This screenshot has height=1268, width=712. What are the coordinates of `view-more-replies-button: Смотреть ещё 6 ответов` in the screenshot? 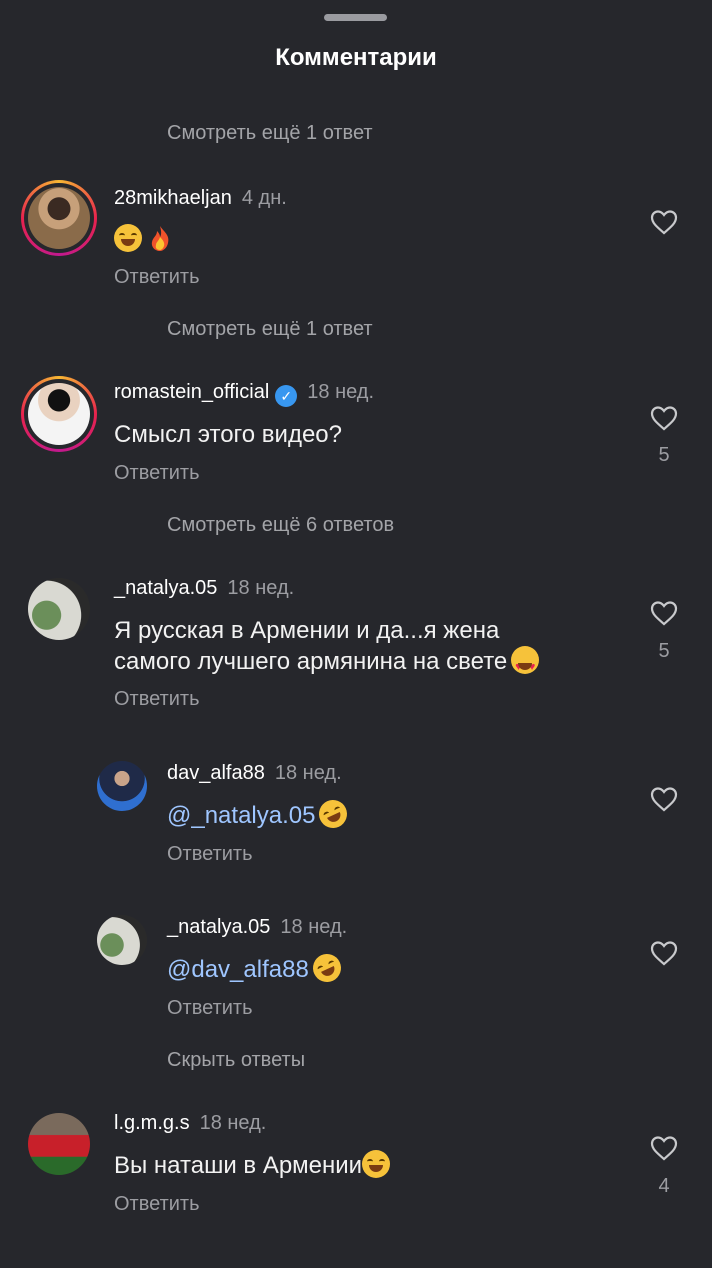 It's located at (280, 525).